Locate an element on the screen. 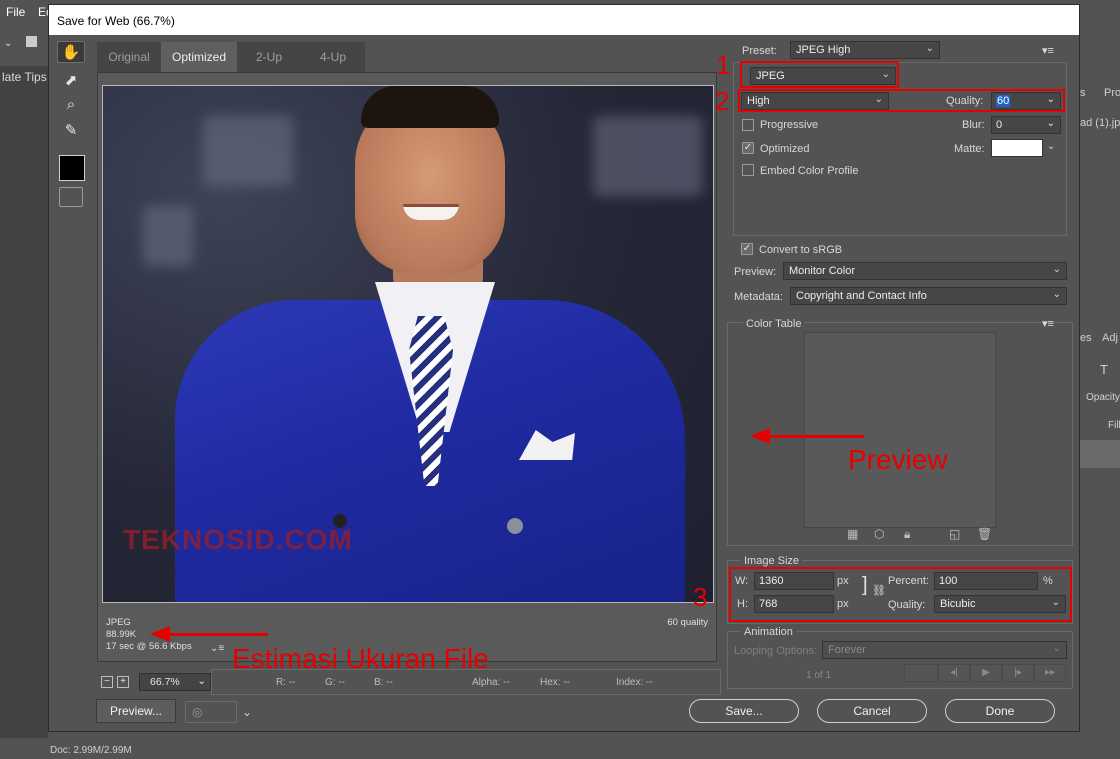 Image resolution: width=1120 pixels, height=759 pixels. preview-info-menu-icon: ⌄≡ is located at coordinates (217, 648).